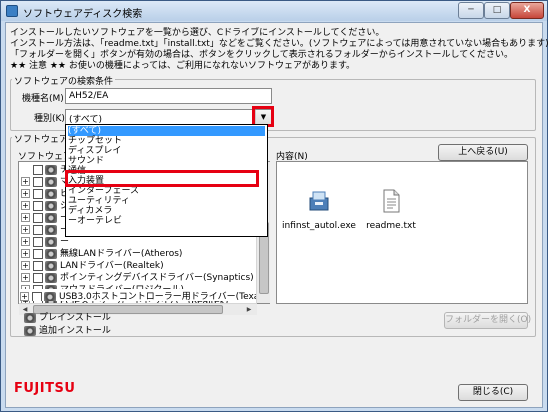 The image size is (548, 412). Describe the element at coordinates (95, 141) in the screenshot. I see `dropdown-option: チップセット` at that location.